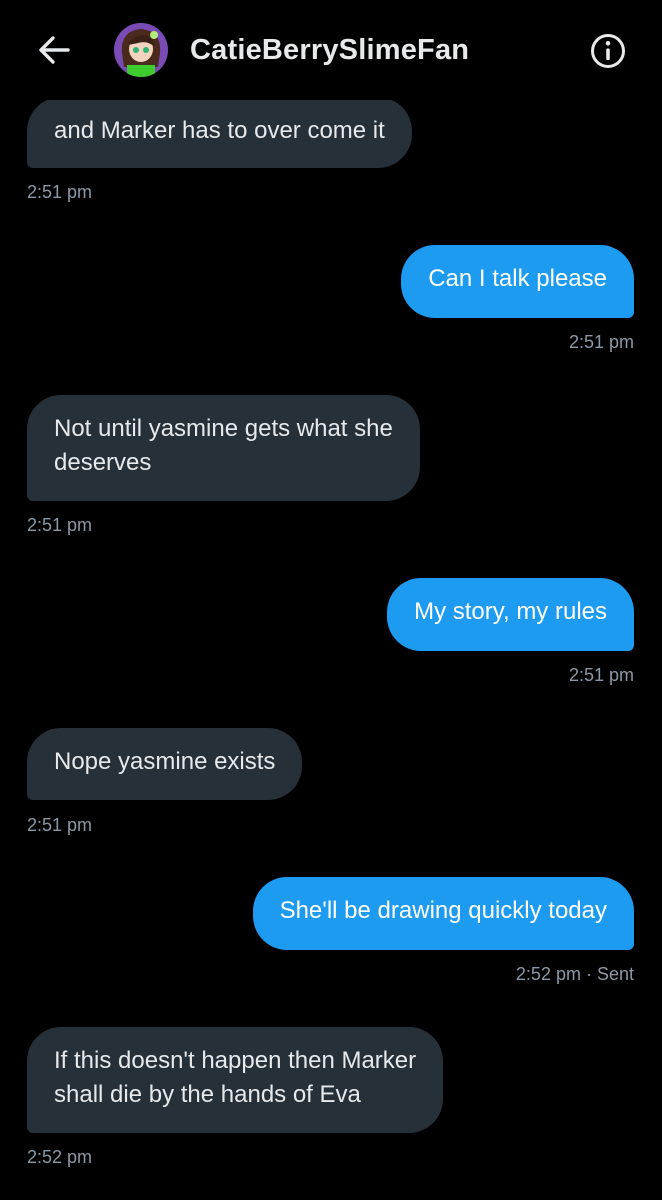 The height and width of the screenshot is (1200, 662). What do you see at coordinates (223, 428) in the screenshot?
I see `message-text: Not until yasmine gets what she` at bounding box center [223, 428].